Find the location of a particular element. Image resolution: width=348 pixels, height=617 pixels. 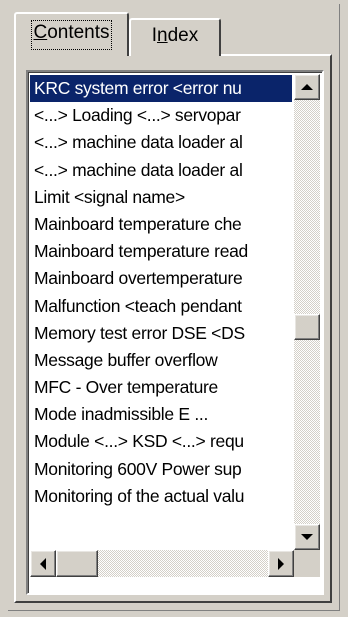

tab-index-label: Index is located at coordinates (175, 35).